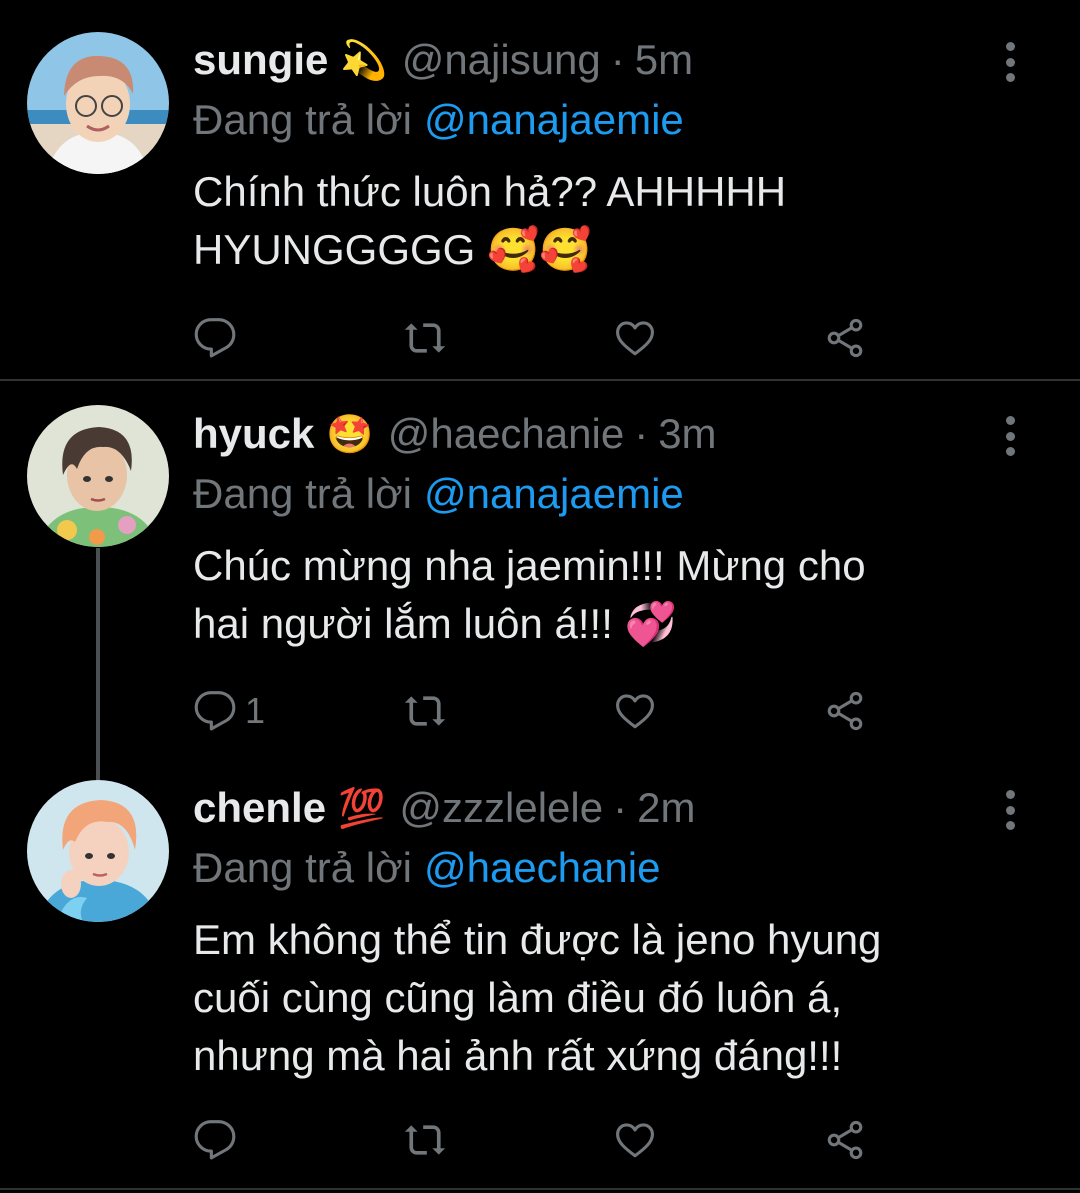 This screenshot has width=1080, height=1193. Describe the element at coordinates (543, 1140) in the screenshot. I see `action-bar` at that location.